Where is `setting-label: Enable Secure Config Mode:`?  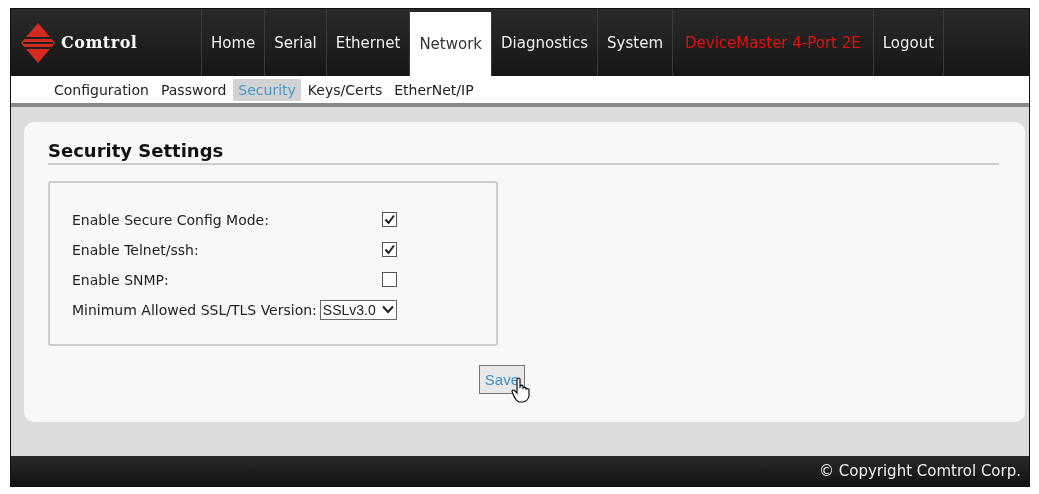 setting-label: Enable Secure Config Mode: is located at coordinates (171, 219).